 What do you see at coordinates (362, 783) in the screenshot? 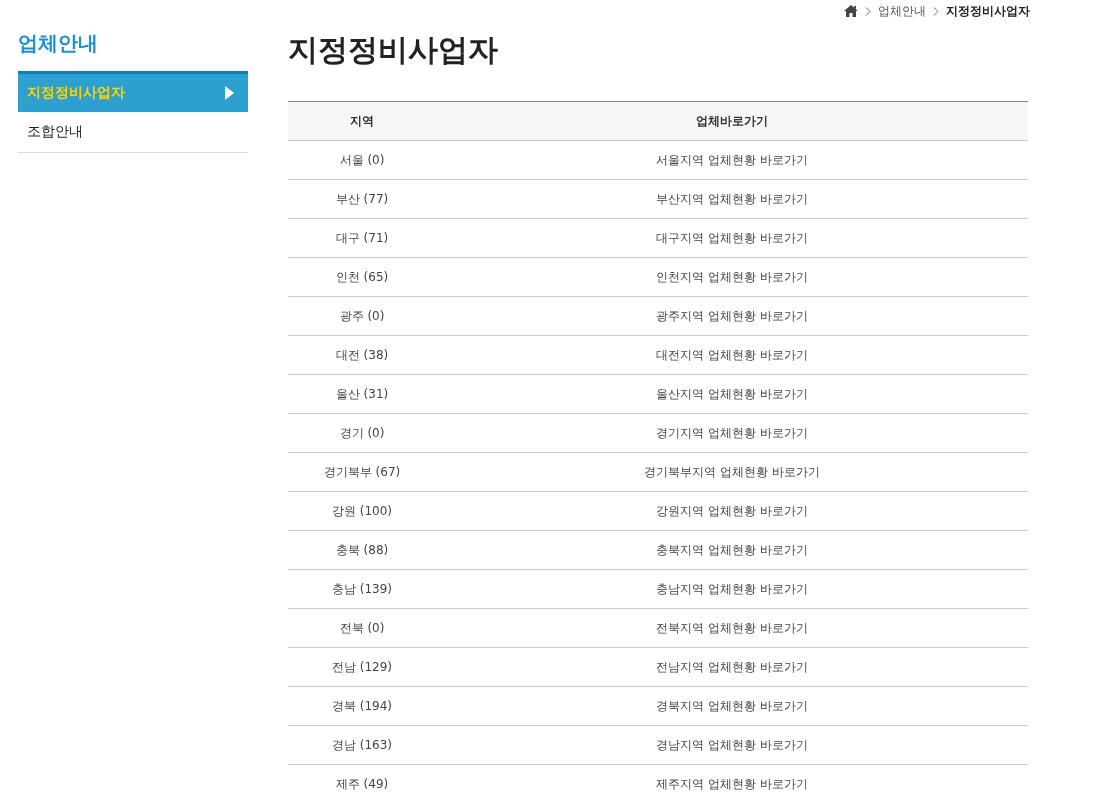
I see `table-cell: 제주 (49)` at bounding box center [362, 783].